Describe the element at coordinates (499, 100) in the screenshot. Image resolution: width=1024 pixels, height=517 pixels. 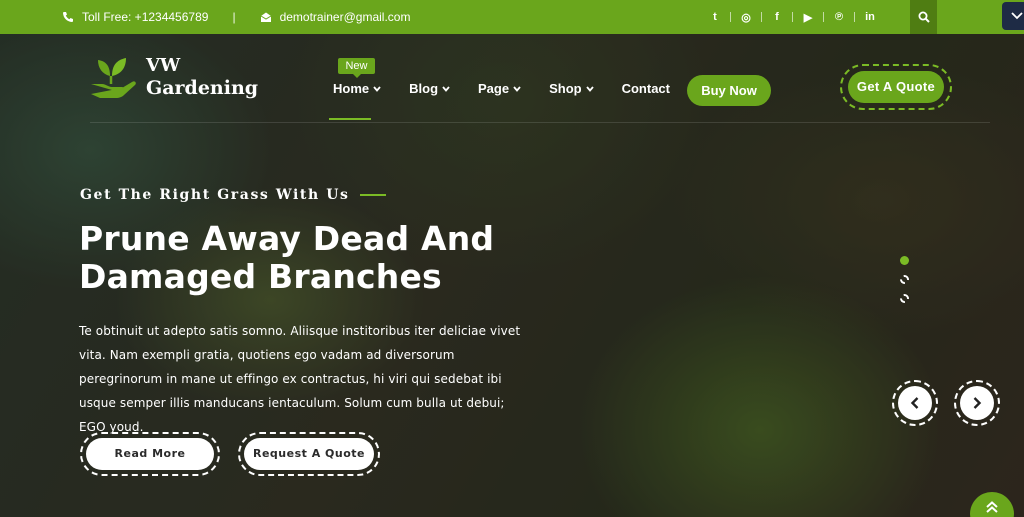
I see `main-nav: Home Blog Page Shop Contact` at that location.